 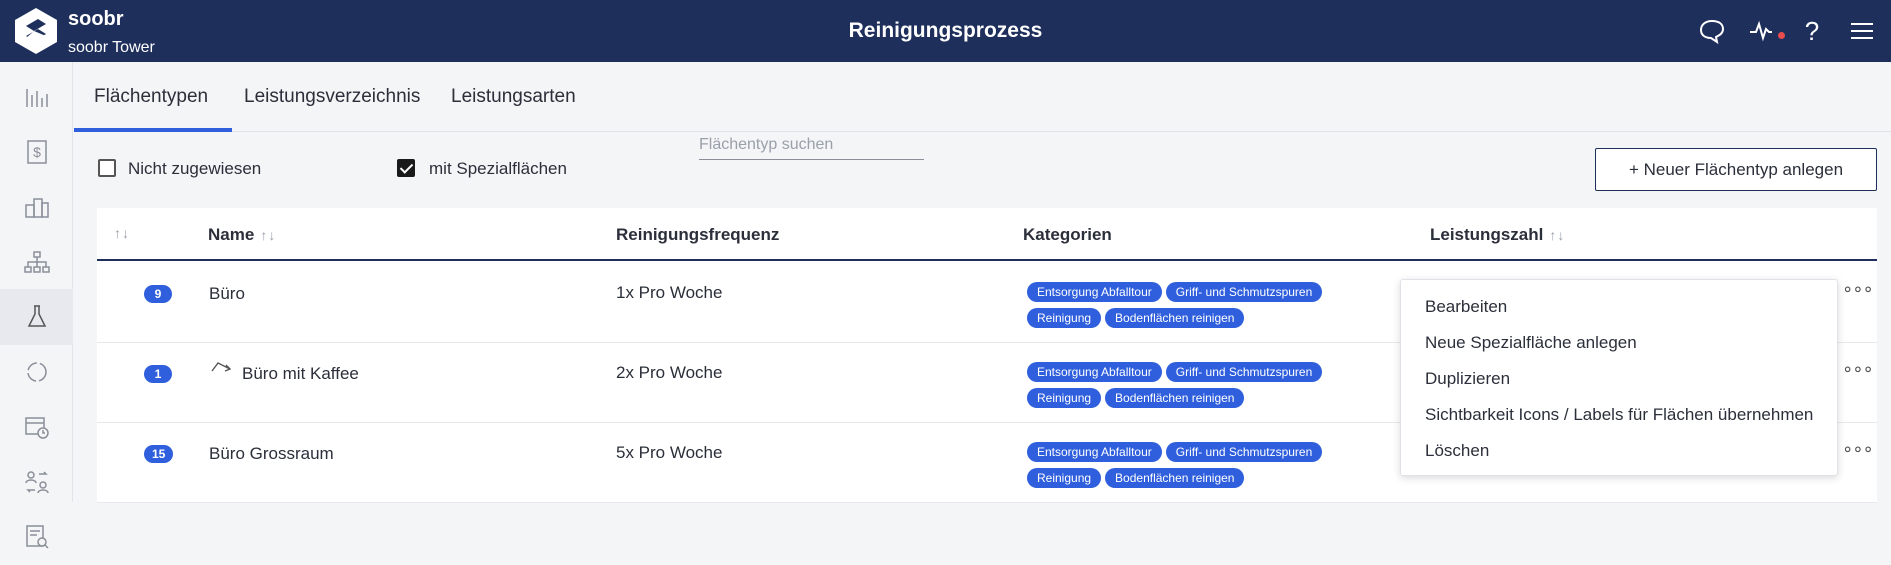 I want to click on flask-icon, so click(x=36, y=316).